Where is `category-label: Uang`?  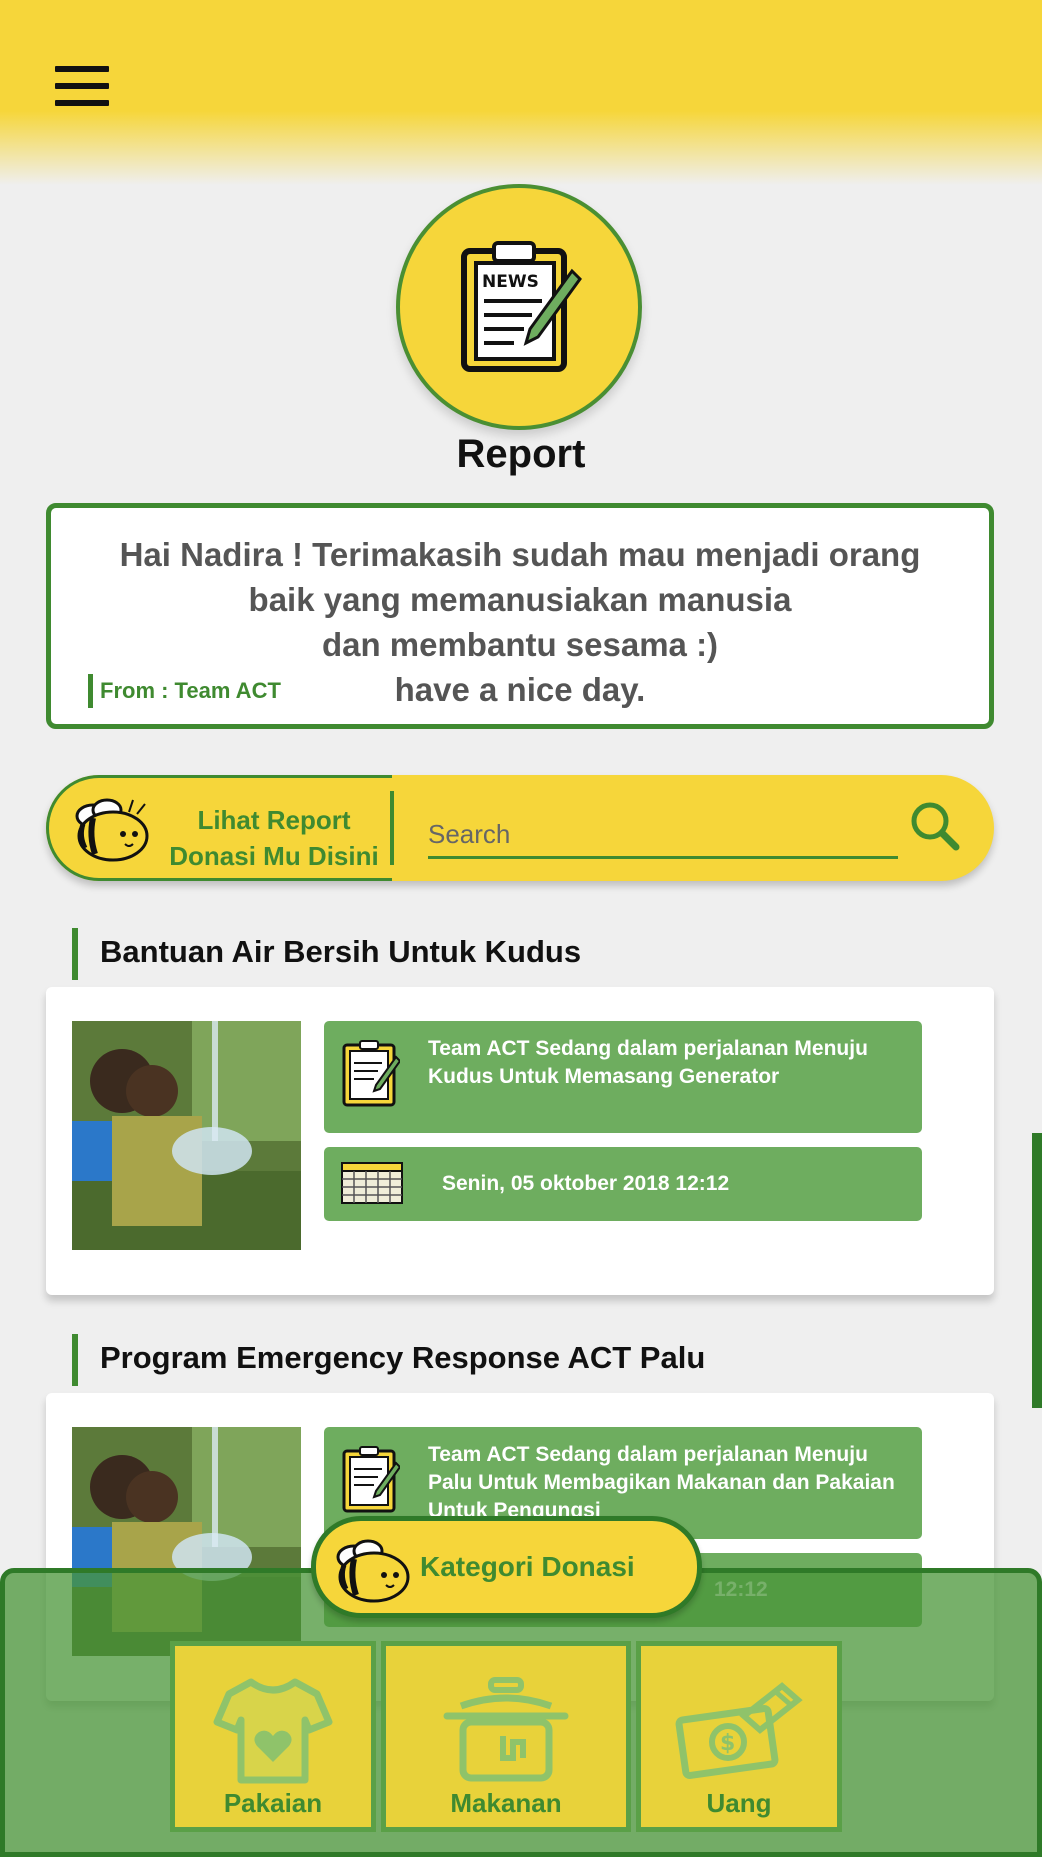
category-label: Uang is located at coordinates (739, 1803).